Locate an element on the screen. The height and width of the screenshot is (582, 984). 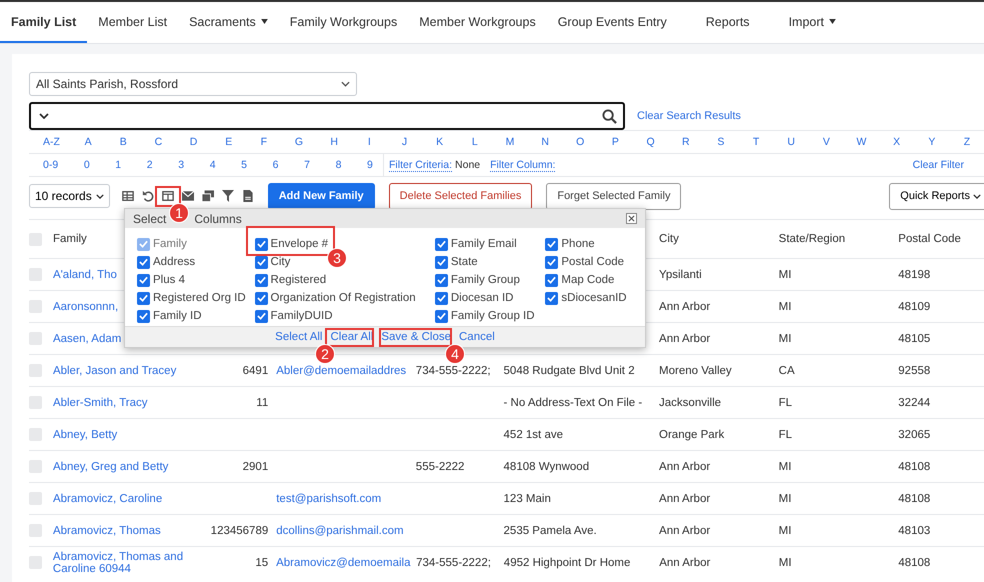
letter-filter-link: R is located at coordinates (685, 142).